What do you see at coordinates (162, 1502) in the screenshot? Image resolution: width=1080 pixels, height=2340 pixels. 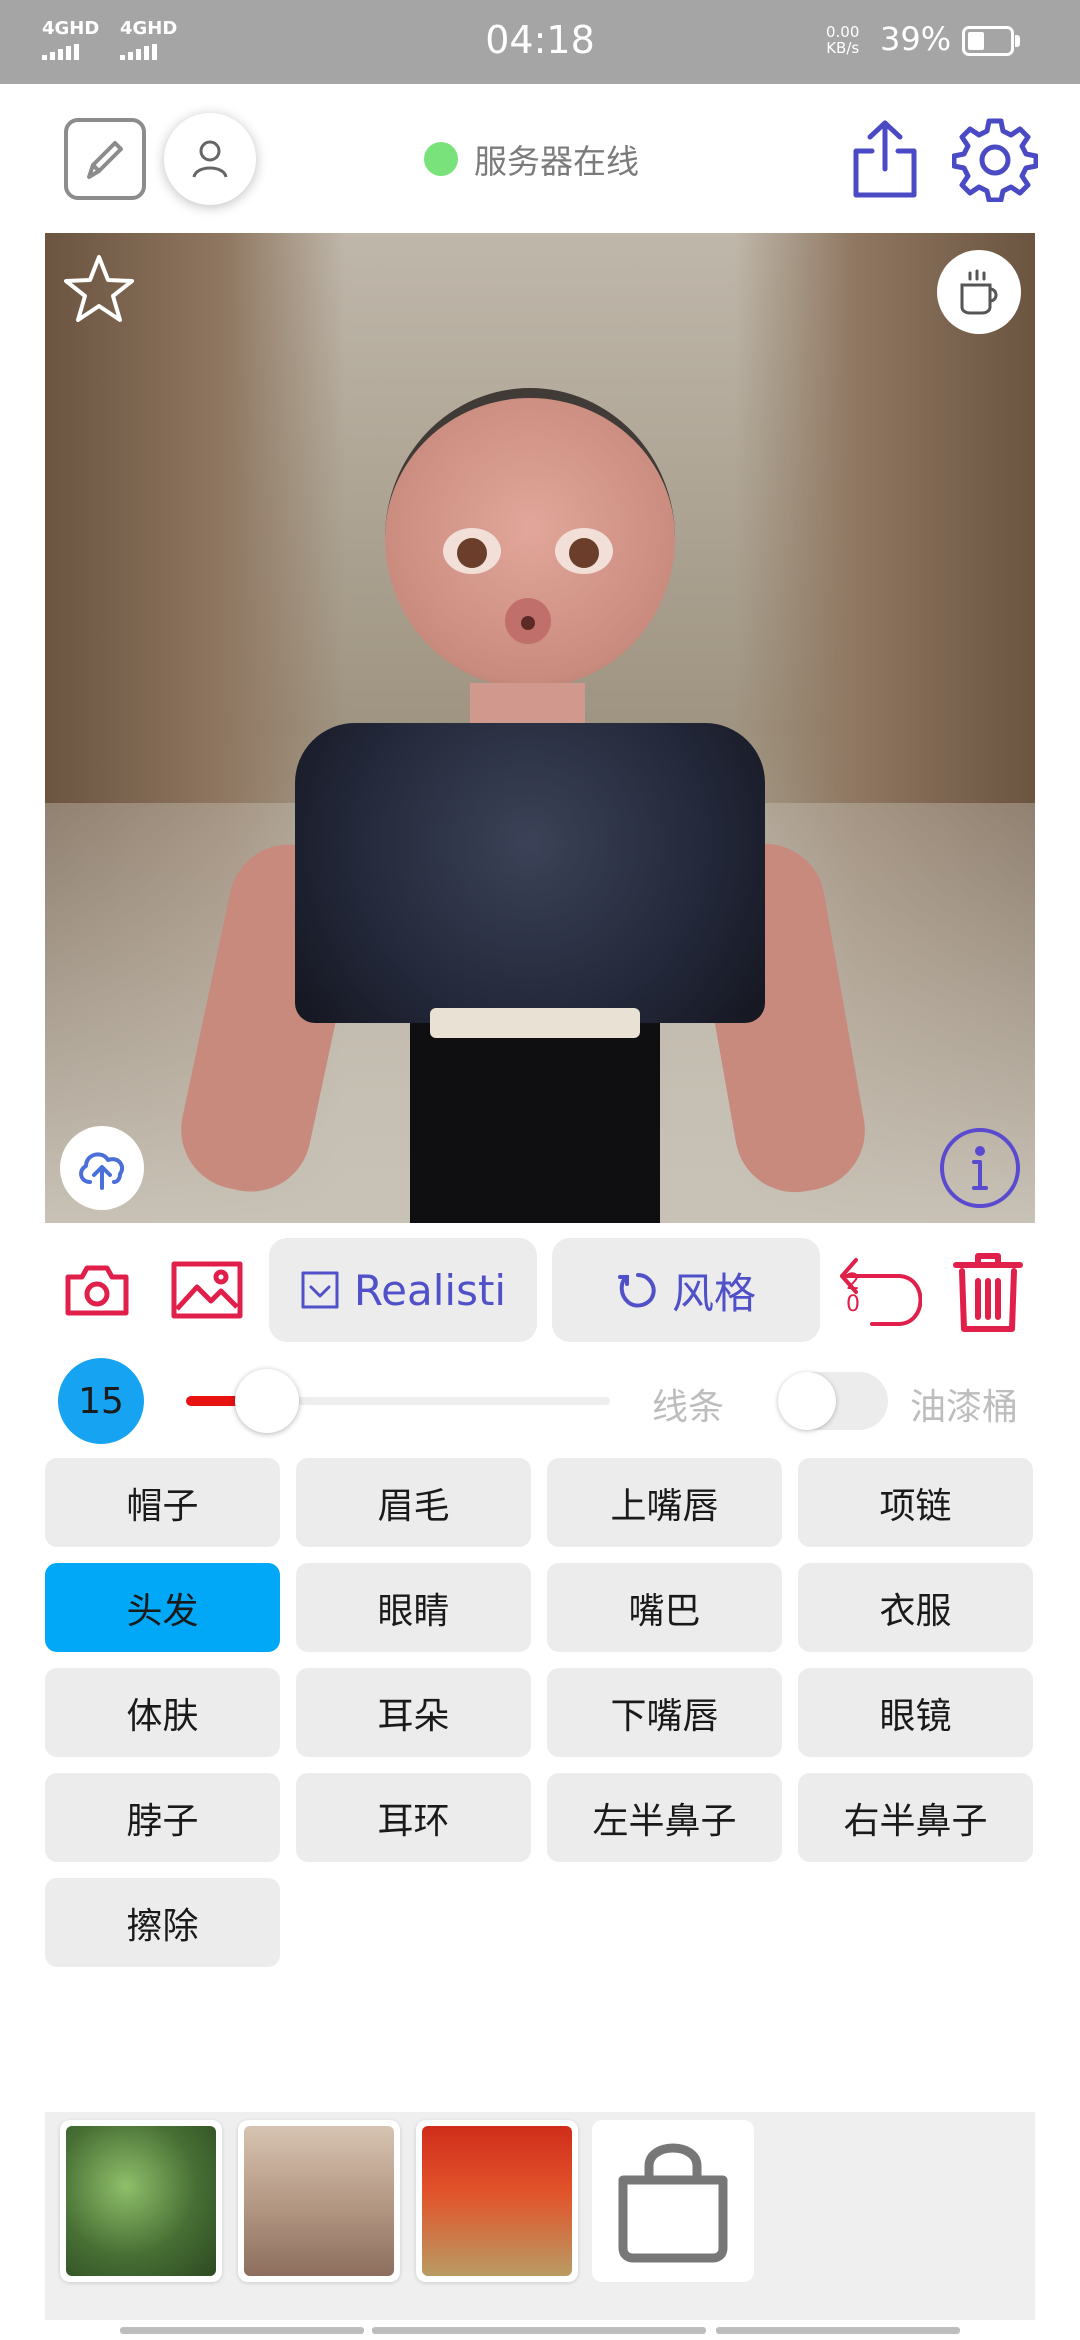 I see `category-button: 帽子` at bounding box center [162, 1502].